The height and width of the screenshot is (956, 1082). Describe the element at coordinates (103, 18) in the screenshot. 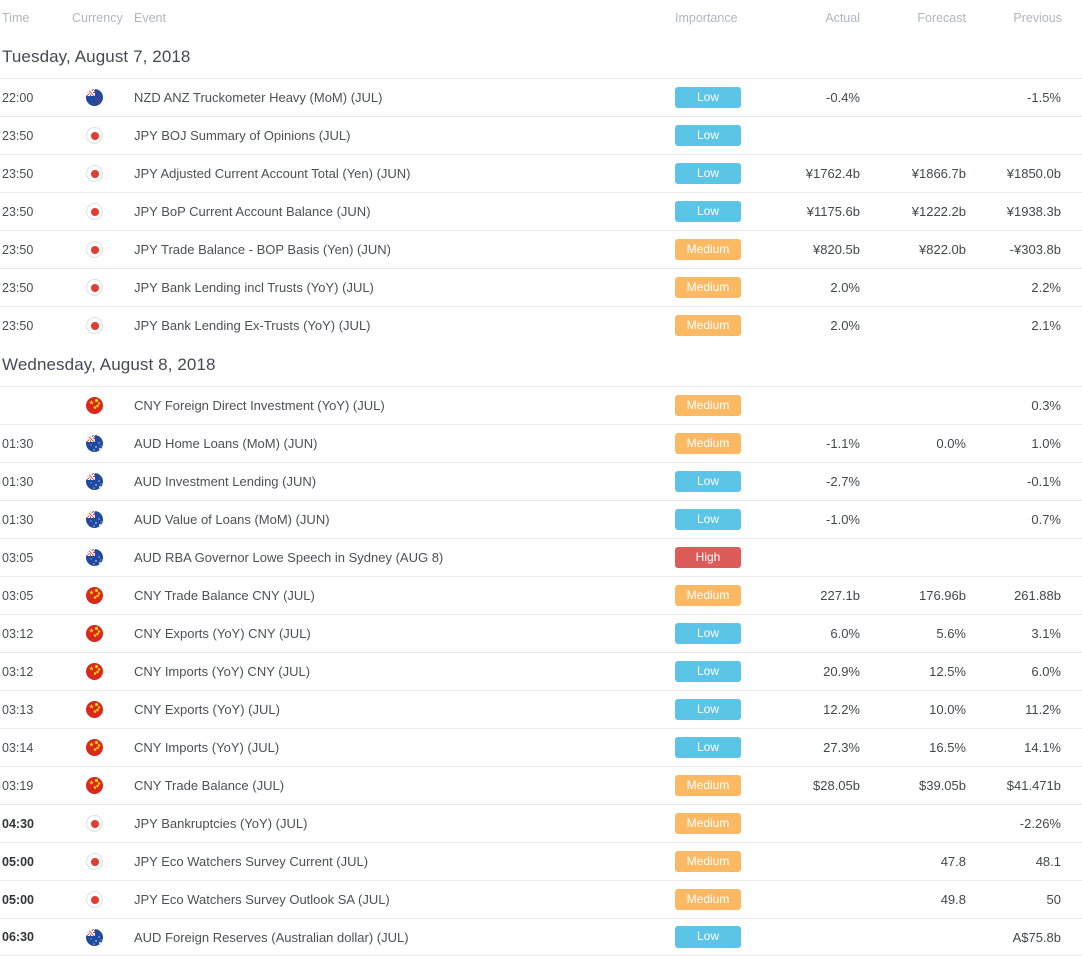

I see `column-header-currency: Currency` at that location.